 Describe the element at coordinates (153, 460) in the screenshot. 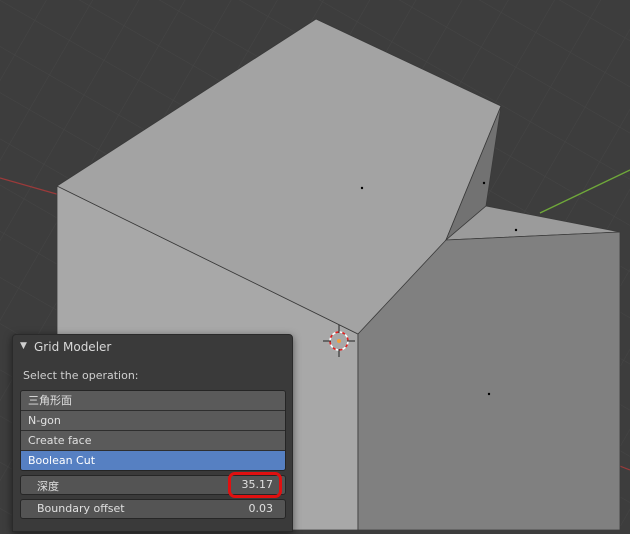

I see `operation-item-boolean-cut: Boolean Cut` at that location.